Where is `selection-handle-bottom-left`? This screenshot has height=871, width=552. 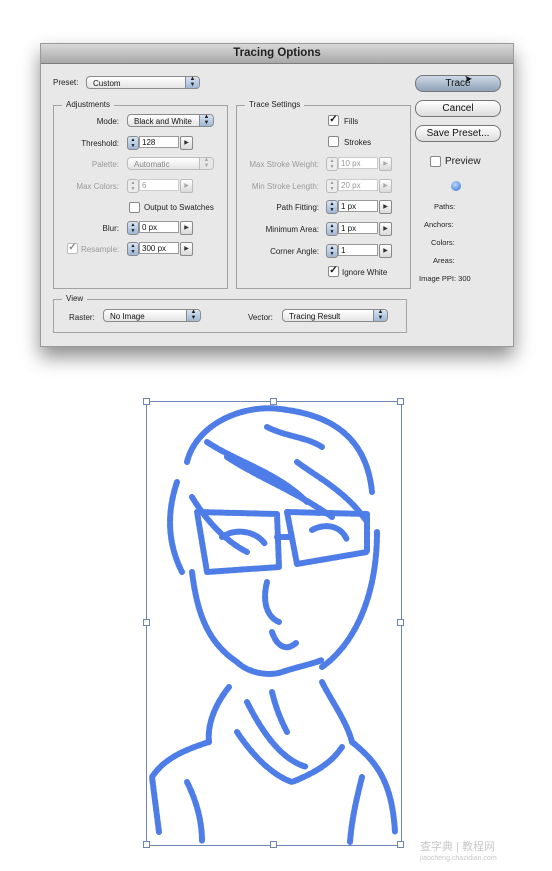
selection-handle-bottom-left is located at coordinates (146, 844).